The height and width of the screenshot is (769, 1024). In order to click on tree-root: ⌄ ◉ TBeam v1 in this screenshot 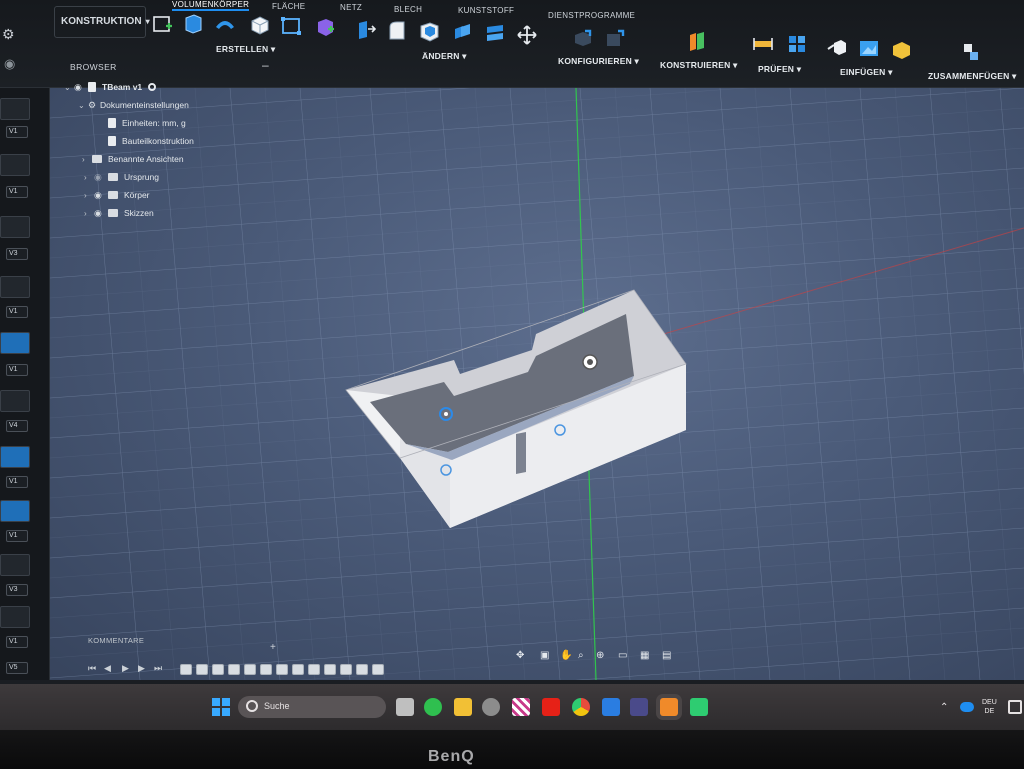, I will do `click(110, 89)`.